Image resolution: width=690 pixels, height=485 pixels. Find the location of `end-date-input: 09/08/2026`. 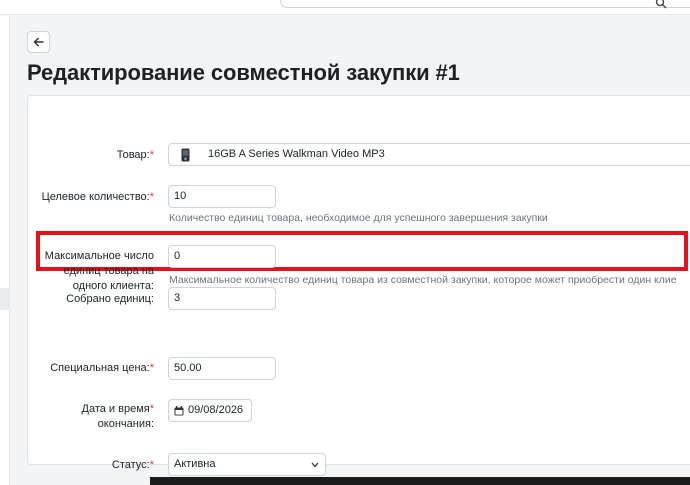

end-date-input: 09/08/2026 is located at coordinates (210, 410).